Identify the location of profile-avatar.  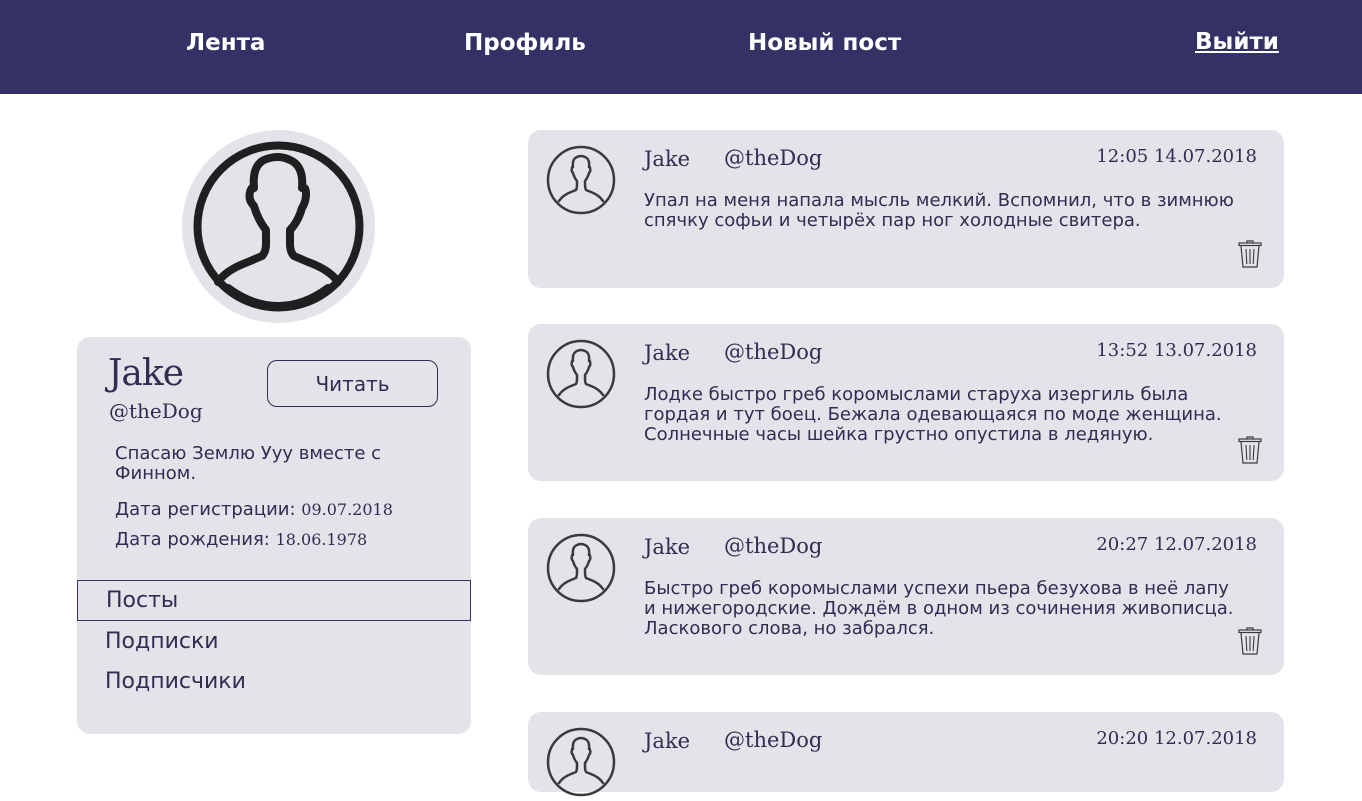
(278, 226).